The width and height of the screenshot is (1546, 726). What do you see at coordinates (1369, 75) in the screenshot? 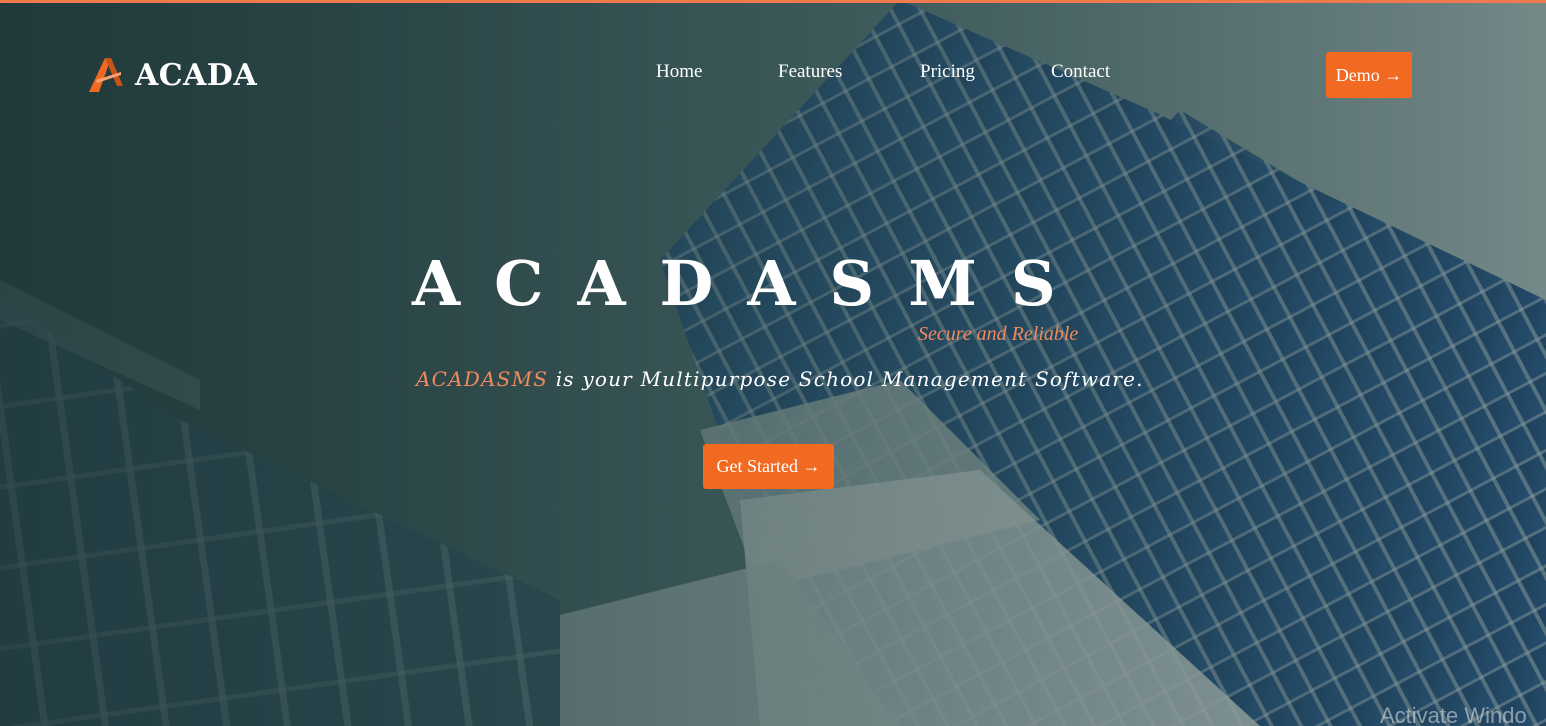
I see `demo-button: Demo →` at bounding box center [1369, 75].